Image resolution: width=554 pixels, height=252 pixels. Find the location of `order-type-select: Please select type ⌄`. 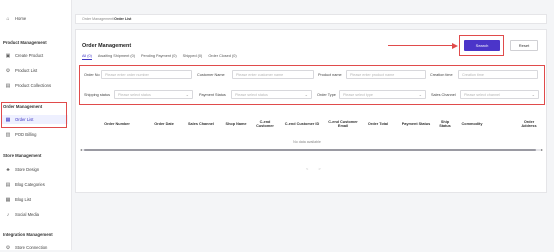

order-type-select: Please select type ⌄ is located at coordinates (382, 94).